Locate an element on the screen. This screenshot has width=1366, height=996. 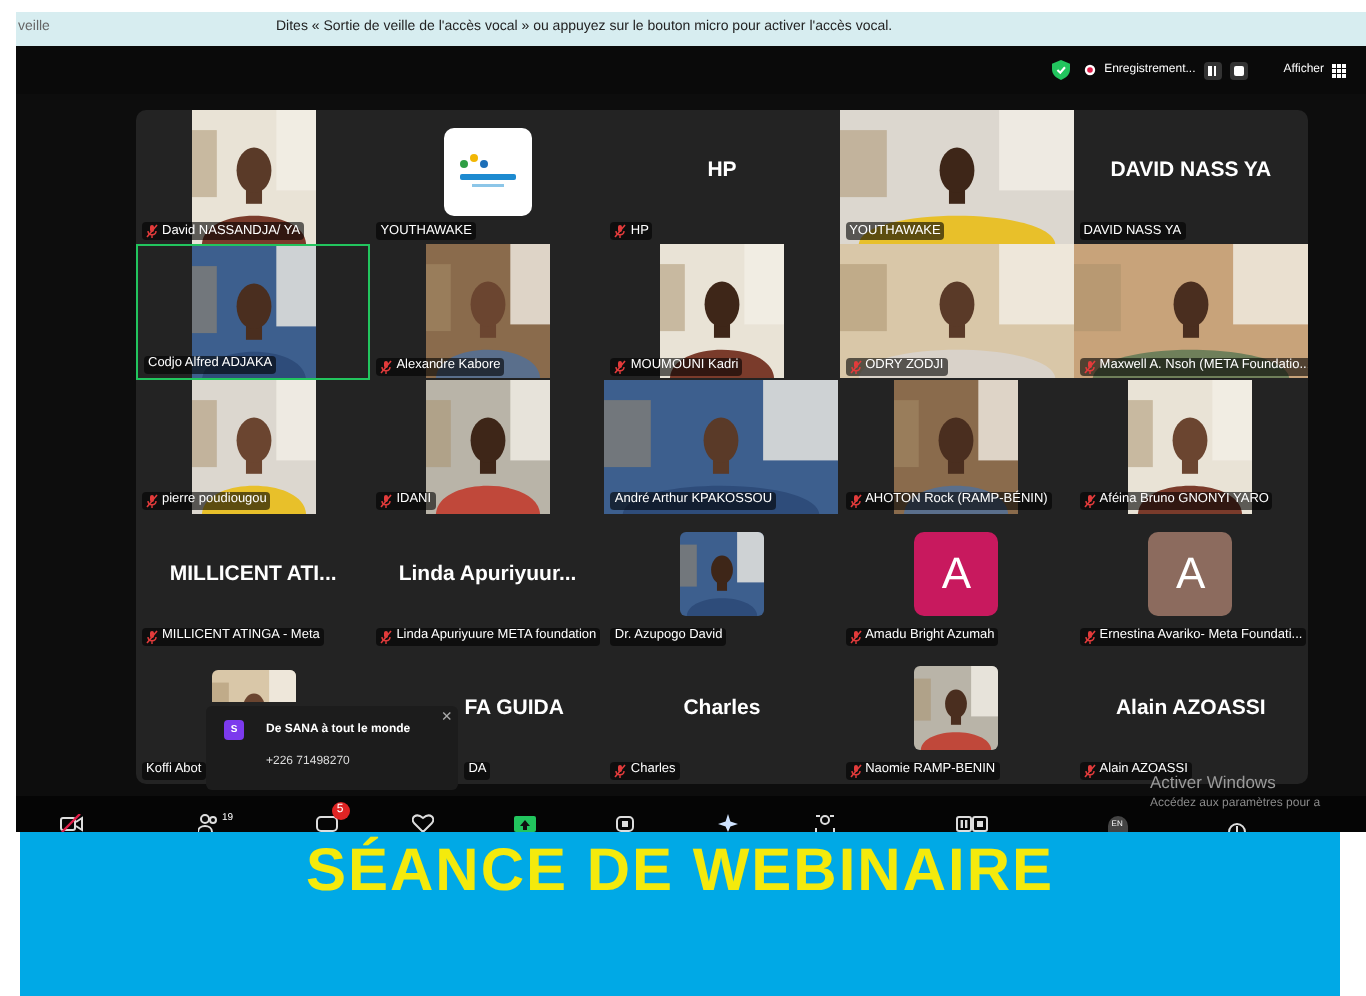
stop-recording-button is located at coordinates (1238, 70).